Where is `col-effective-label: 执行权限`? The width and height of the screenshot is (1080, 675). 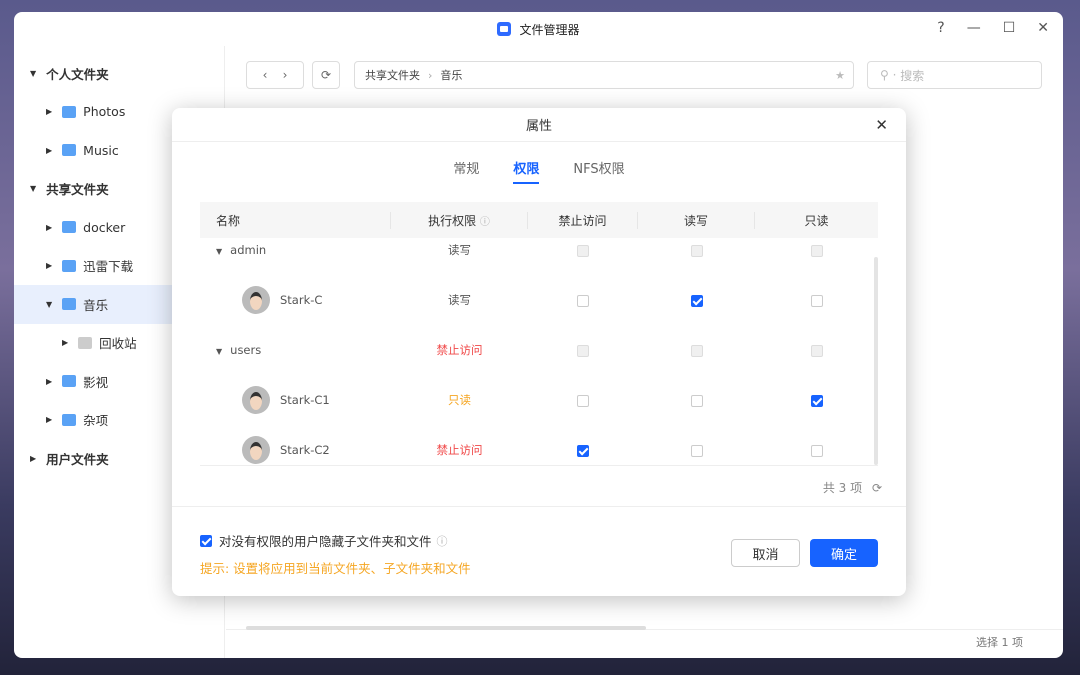 col-effective-label: 执行权限 is located at coordinates (452, 220).